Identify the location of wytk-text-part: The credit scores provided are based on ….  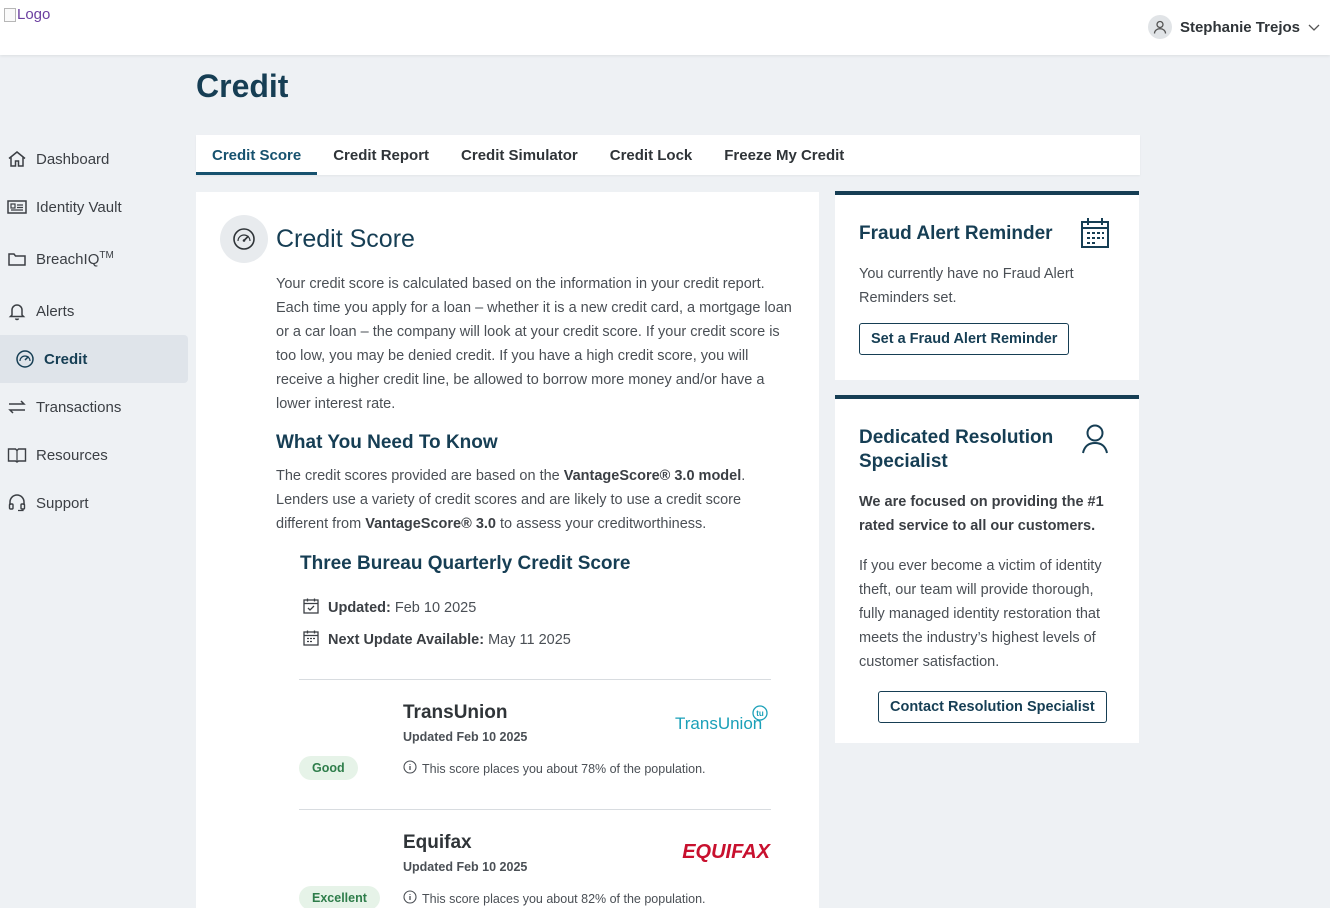
(420, 476).